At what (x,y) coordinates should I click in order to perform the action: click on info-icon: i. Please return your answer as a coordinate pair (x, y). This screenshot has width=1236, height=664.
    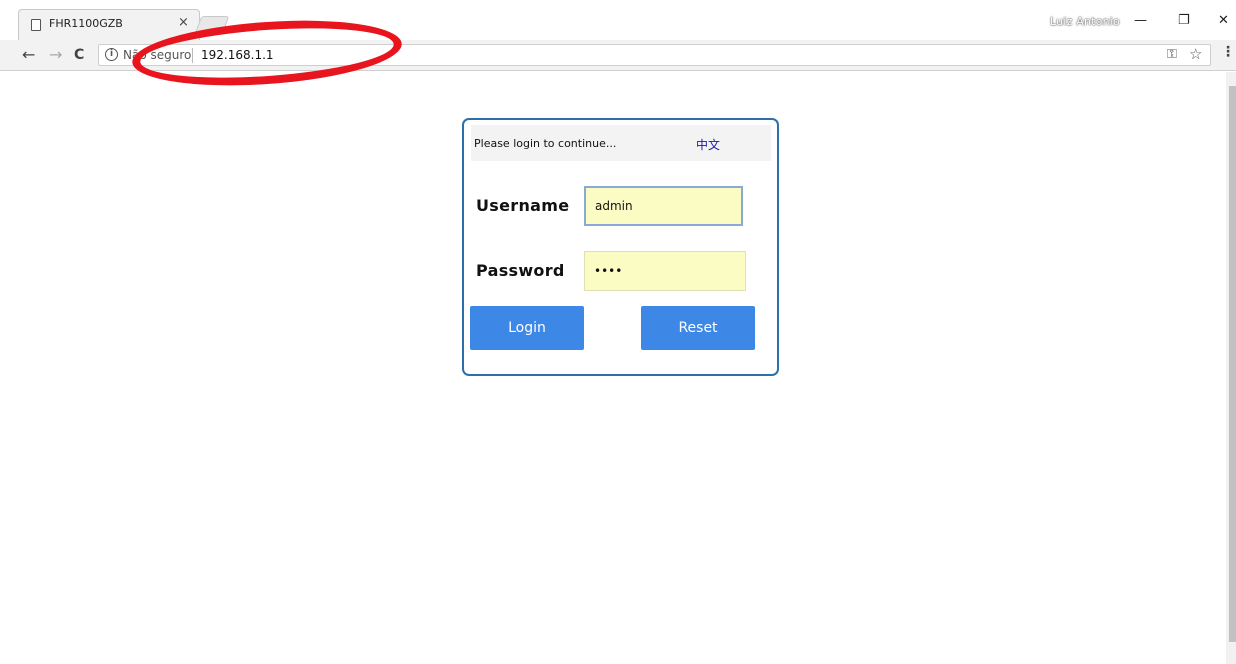
    Looking at the image, I should click on (111, 54).